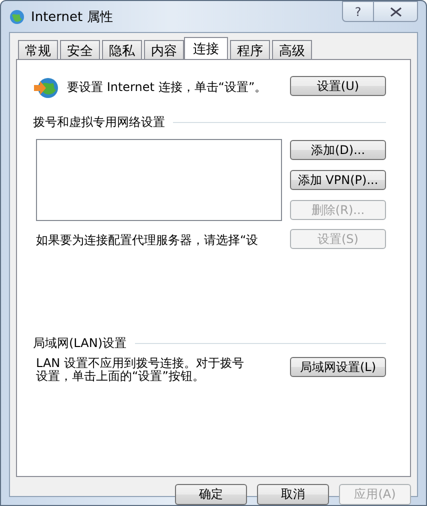 Image resolution: width=427 pixels, height=506 pixels. What do you see at coordinates (99, 122) in the screenshot?
I see `section-heading: 拨号和虚拟专用网络设置` at bounding box center [99, 122].